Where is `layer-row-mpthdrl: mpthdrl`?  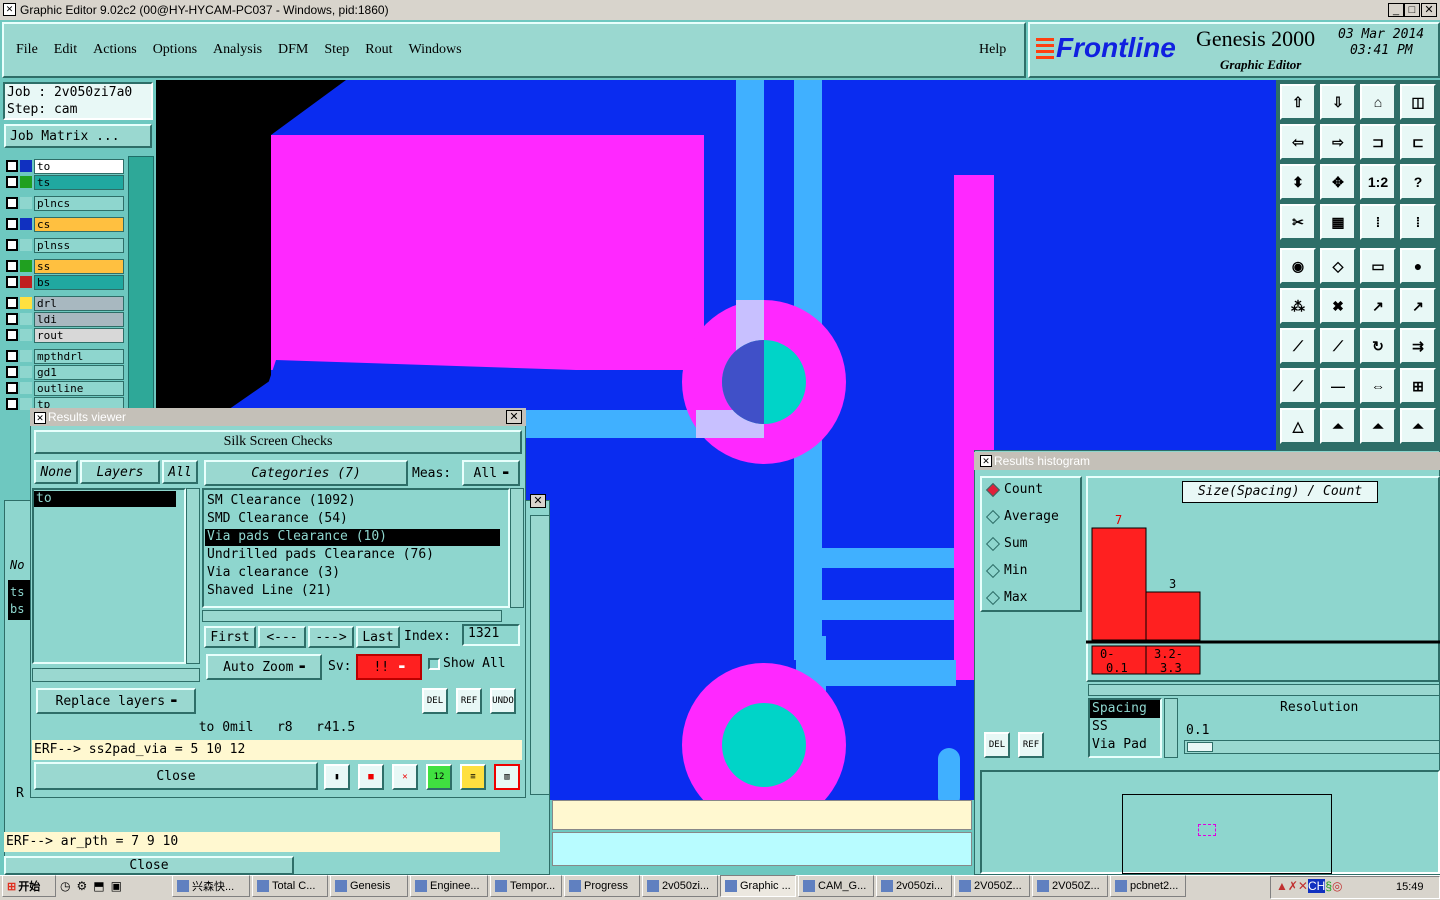
layer-row-mpthdrl: mpthdrl is located at coordinates (65, 356).